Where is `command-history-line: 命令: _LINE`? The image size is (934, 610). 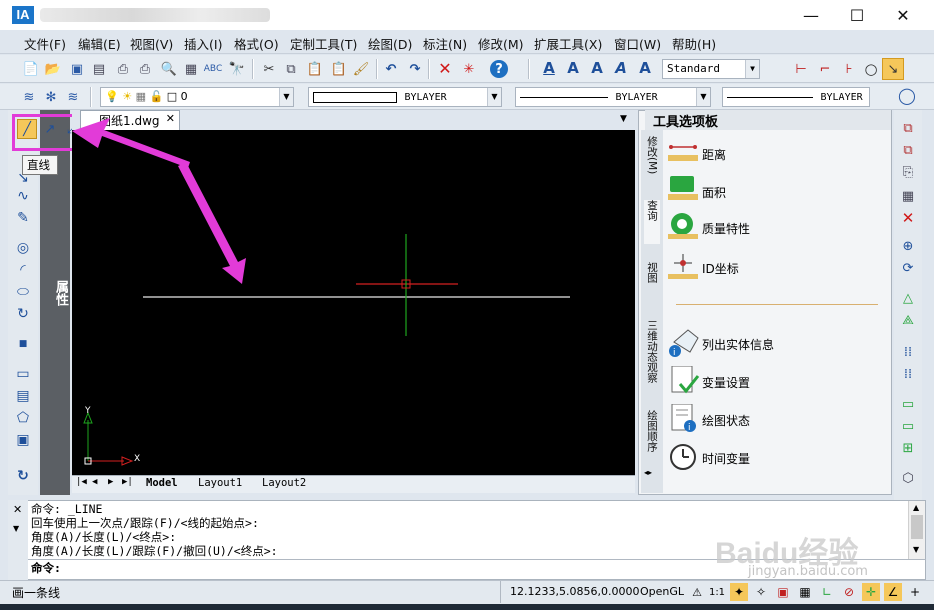 command-history-line: 命令: _LINE is located at coordinates (67, 509).